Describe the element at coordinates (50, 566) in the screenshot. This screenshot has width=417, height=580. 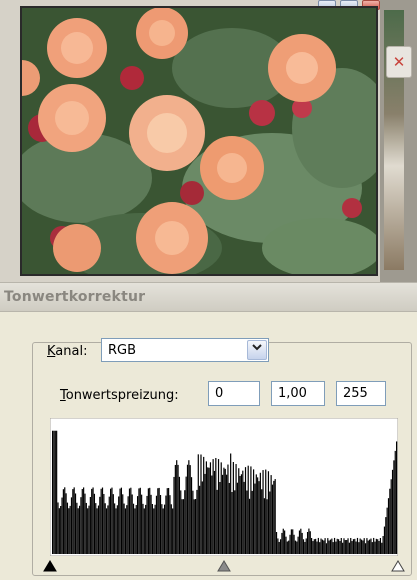
I see `black-triangle-icon` at that location.